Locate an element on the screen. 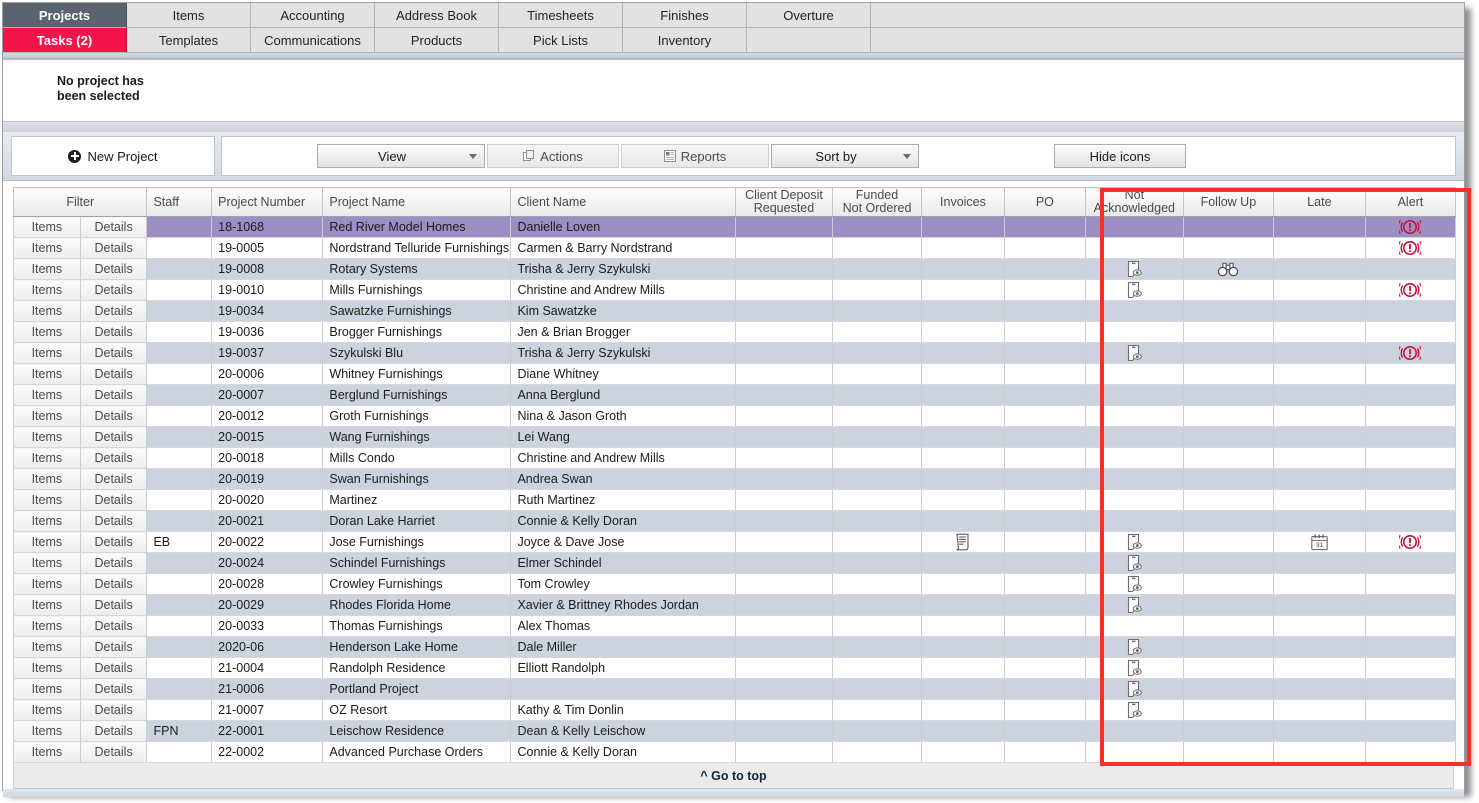 The image size is (1479, 803). invoice-icon is located at coordinates (963, 542).